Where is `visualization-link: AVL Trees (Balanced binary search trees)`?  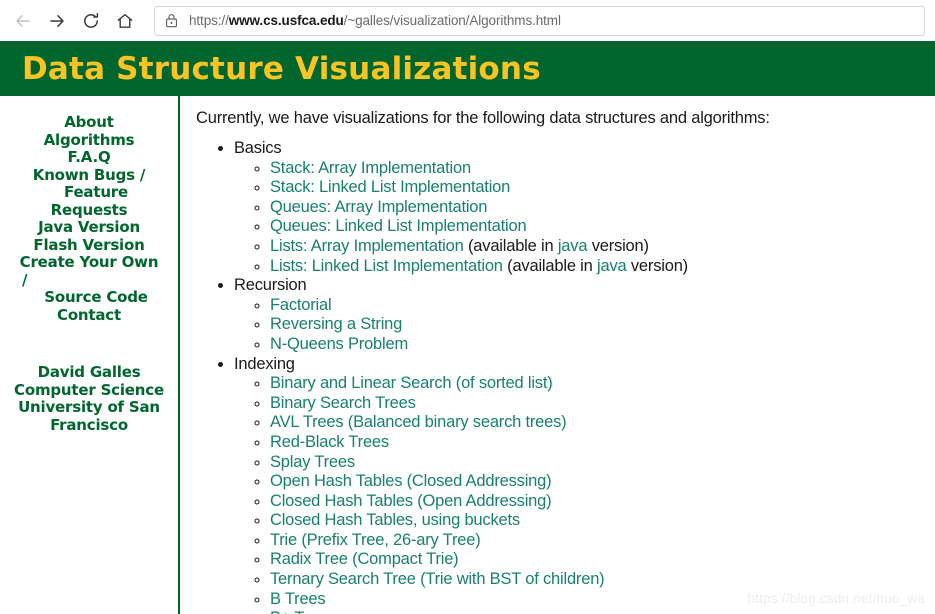 visualization-link: AVL Trees (Balanced binary search trees) is located at coordinates (418, 422).